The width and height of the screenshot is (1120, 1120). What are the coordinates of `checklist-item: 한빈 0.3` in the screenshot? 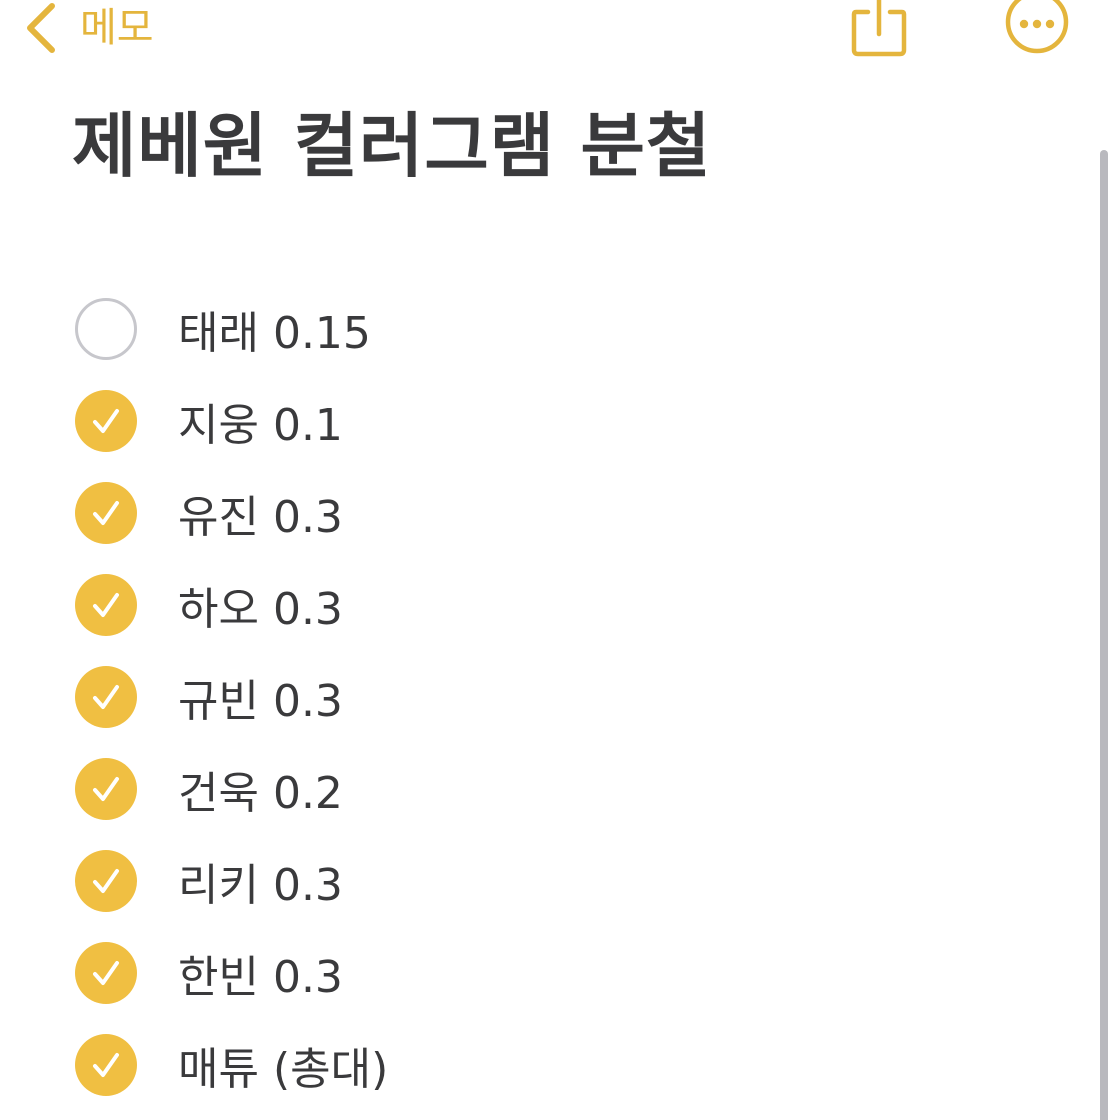 It's located at (231, 973).